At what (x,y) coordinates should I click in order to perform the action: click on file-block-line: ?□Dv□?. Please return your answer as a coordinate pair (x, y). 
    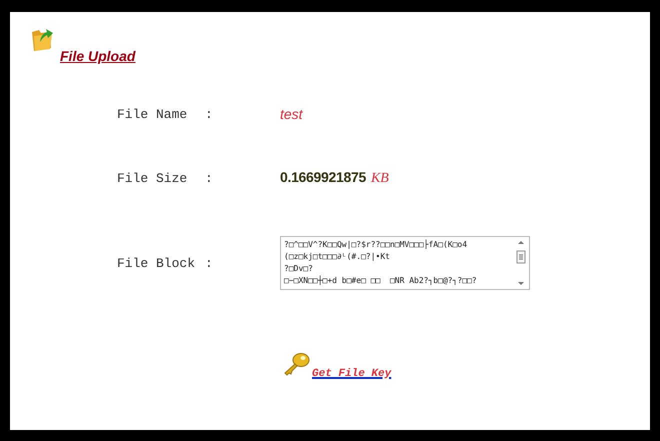
    Looking at the image, I should click on (299, 269).